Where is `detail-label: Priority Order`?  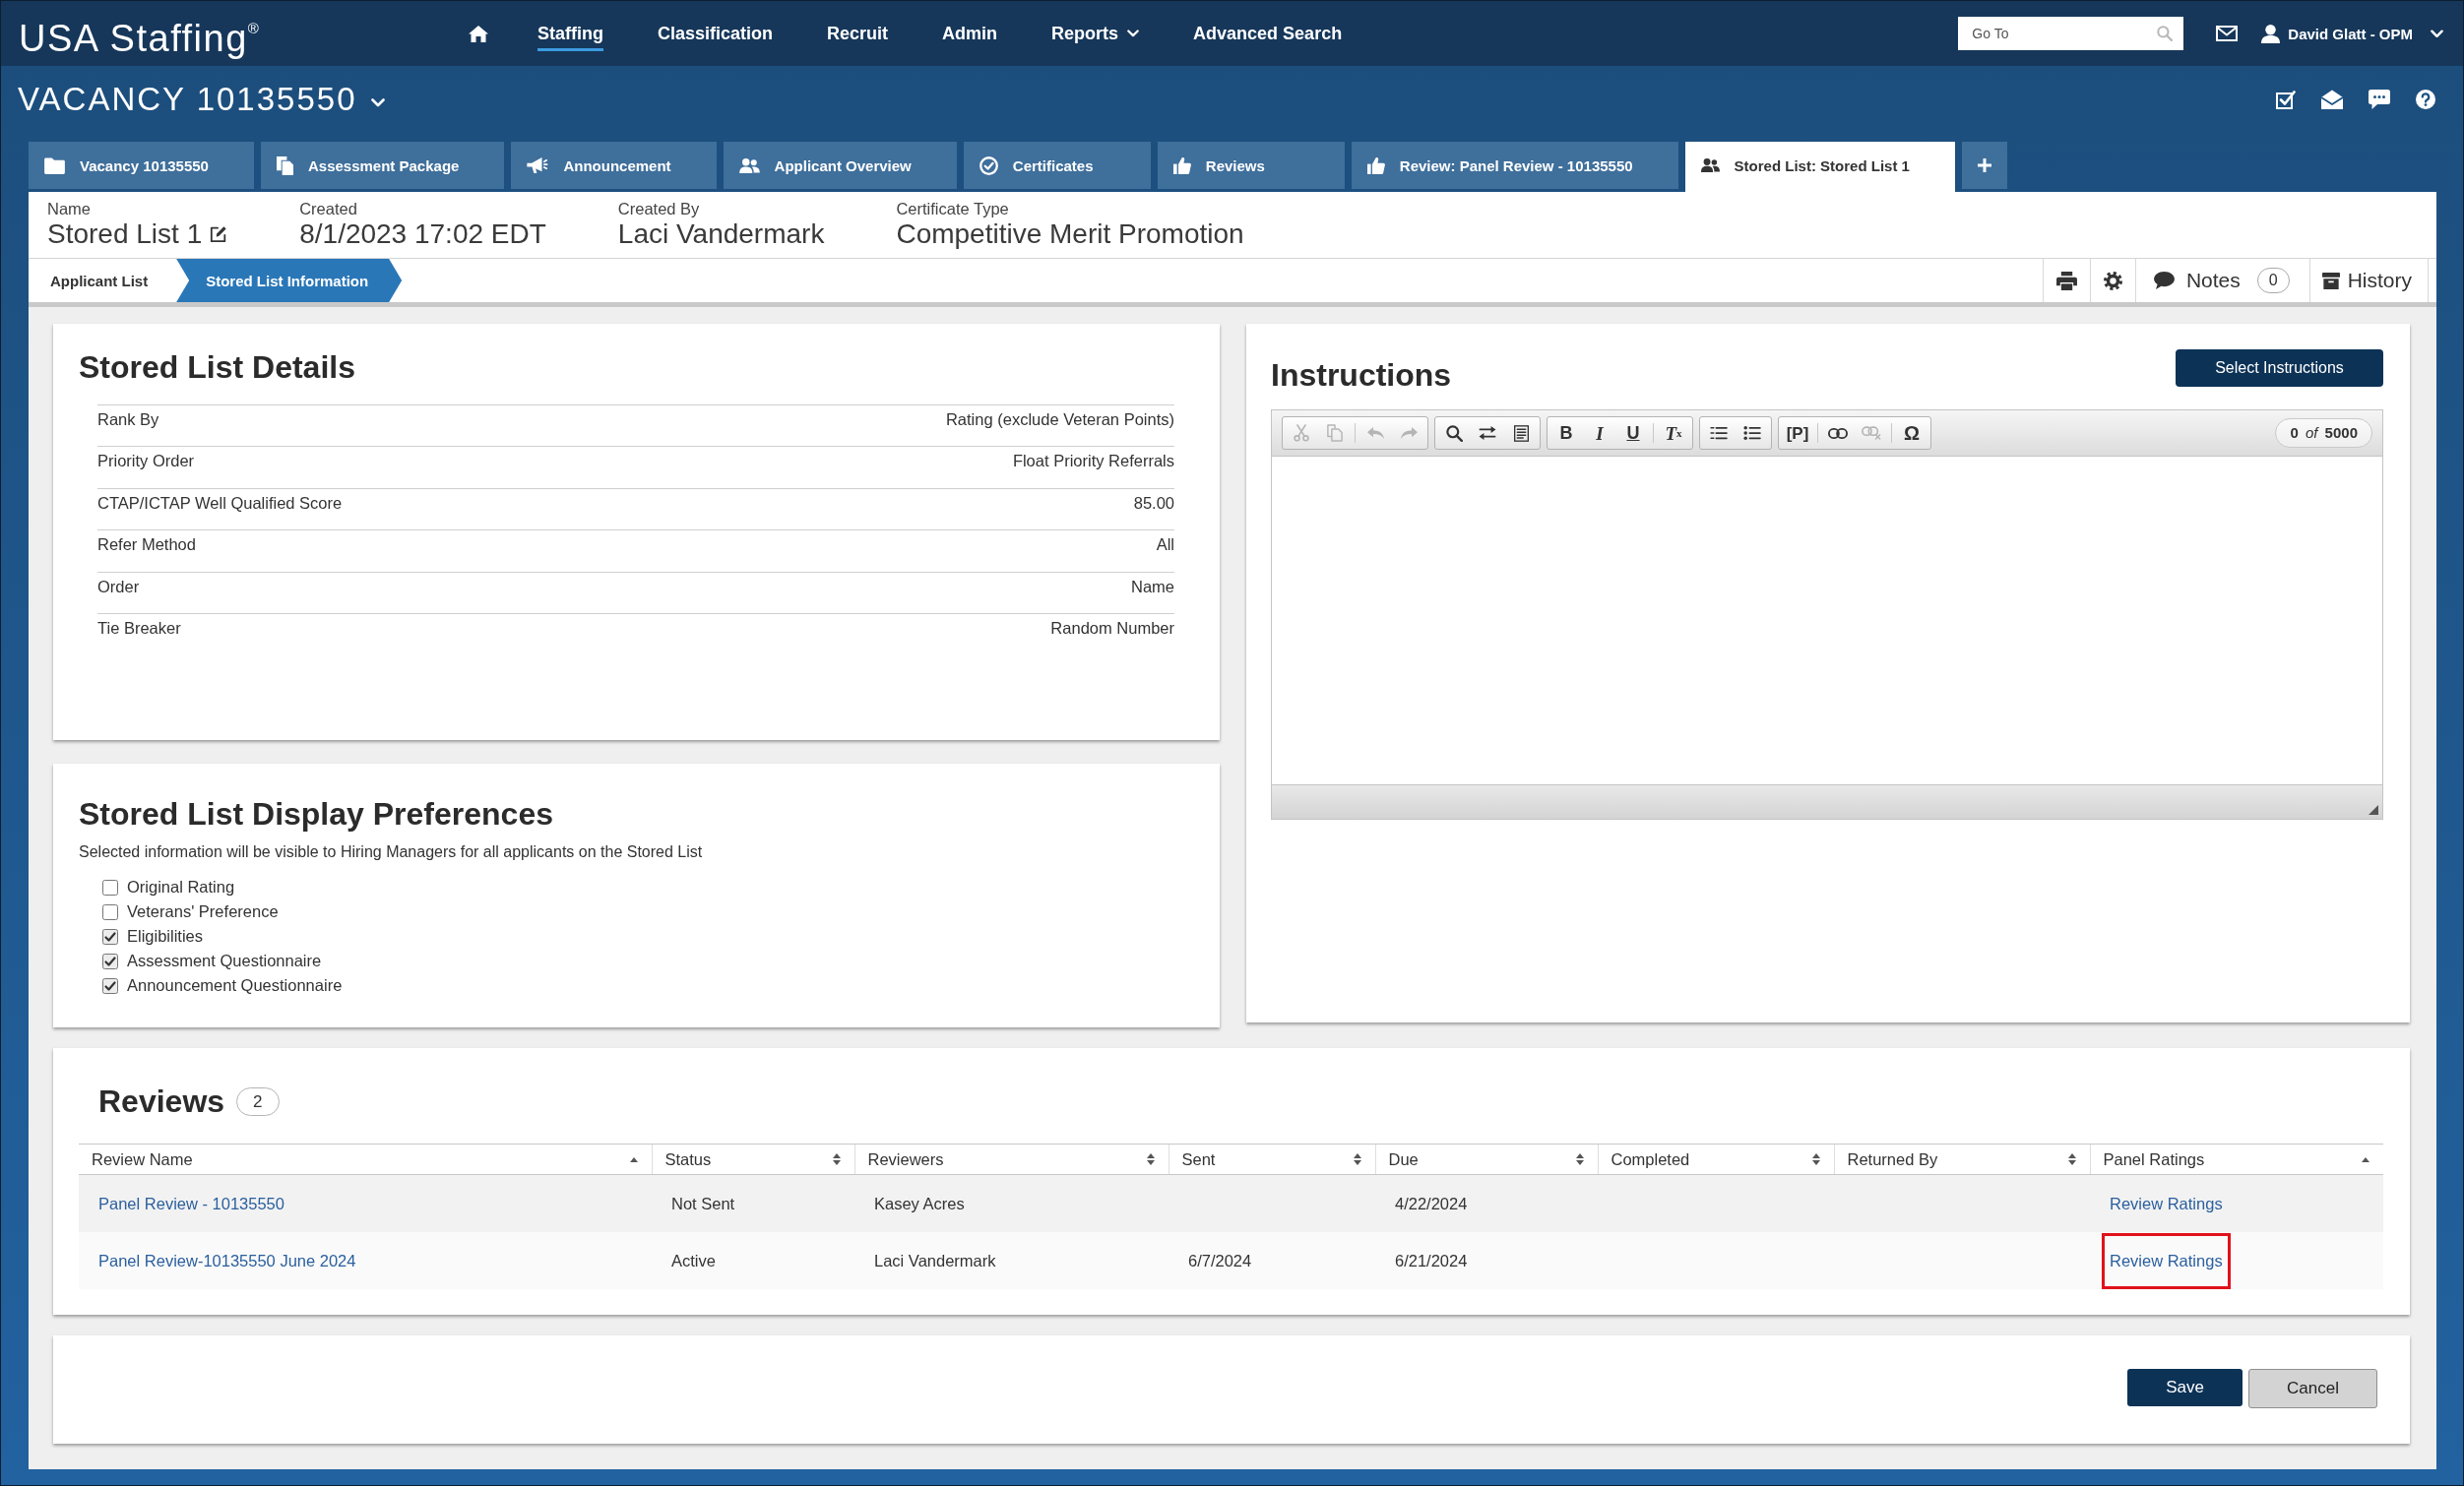
detail-label: Priority Order is located at coordinates (146, 462).